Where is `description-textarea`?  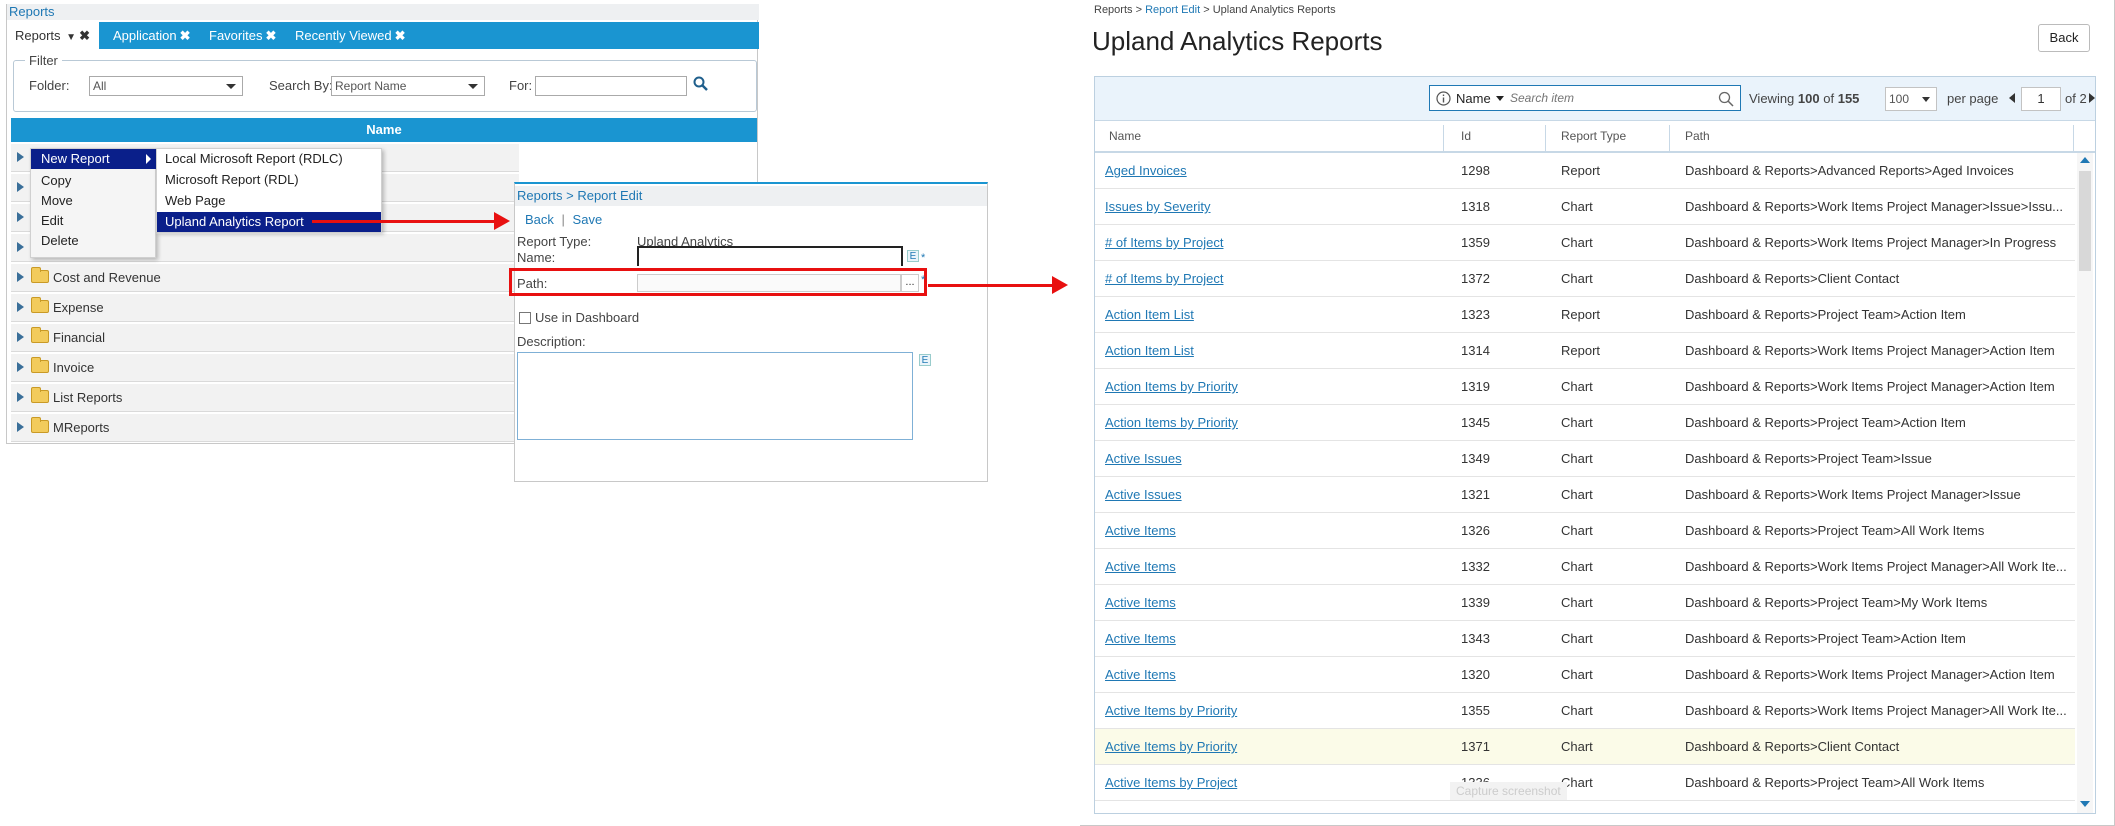
description-textarea is located at coordinates (715, 396).